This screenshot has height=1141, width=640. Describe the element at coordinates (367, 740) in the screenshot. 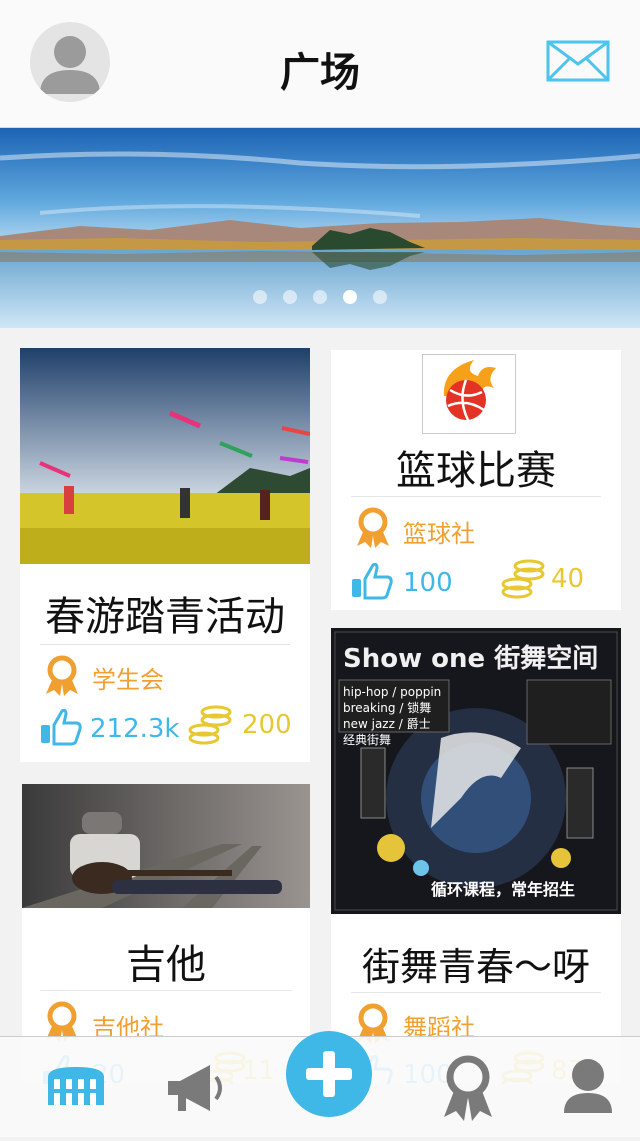

I see `poster-line: 经典街舞` at that location.